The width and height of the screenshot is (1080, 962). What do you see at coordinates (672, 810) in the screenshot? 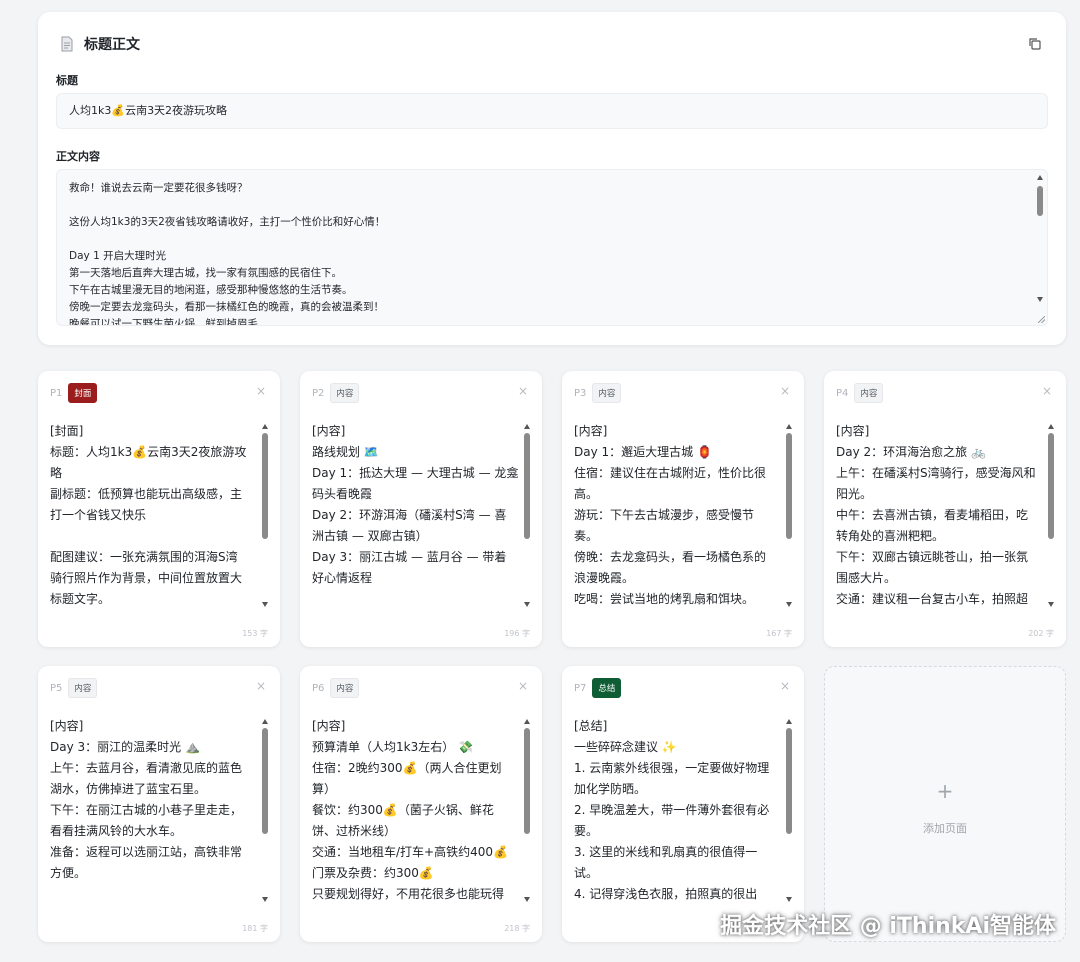
I see `card-line: 2. 早晚温差大，带一件薄外套很有必` at bounding box center [672, 810].